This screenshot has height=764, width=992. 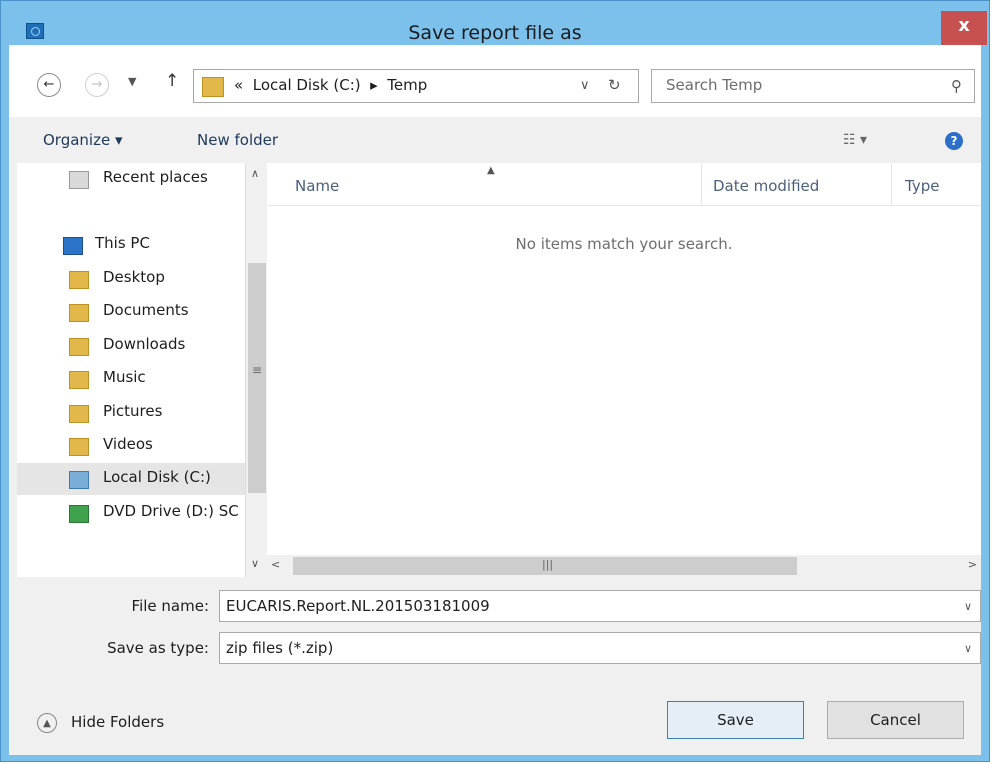 I want to click on downloads-folder-icon, so click(x=79, y=347).